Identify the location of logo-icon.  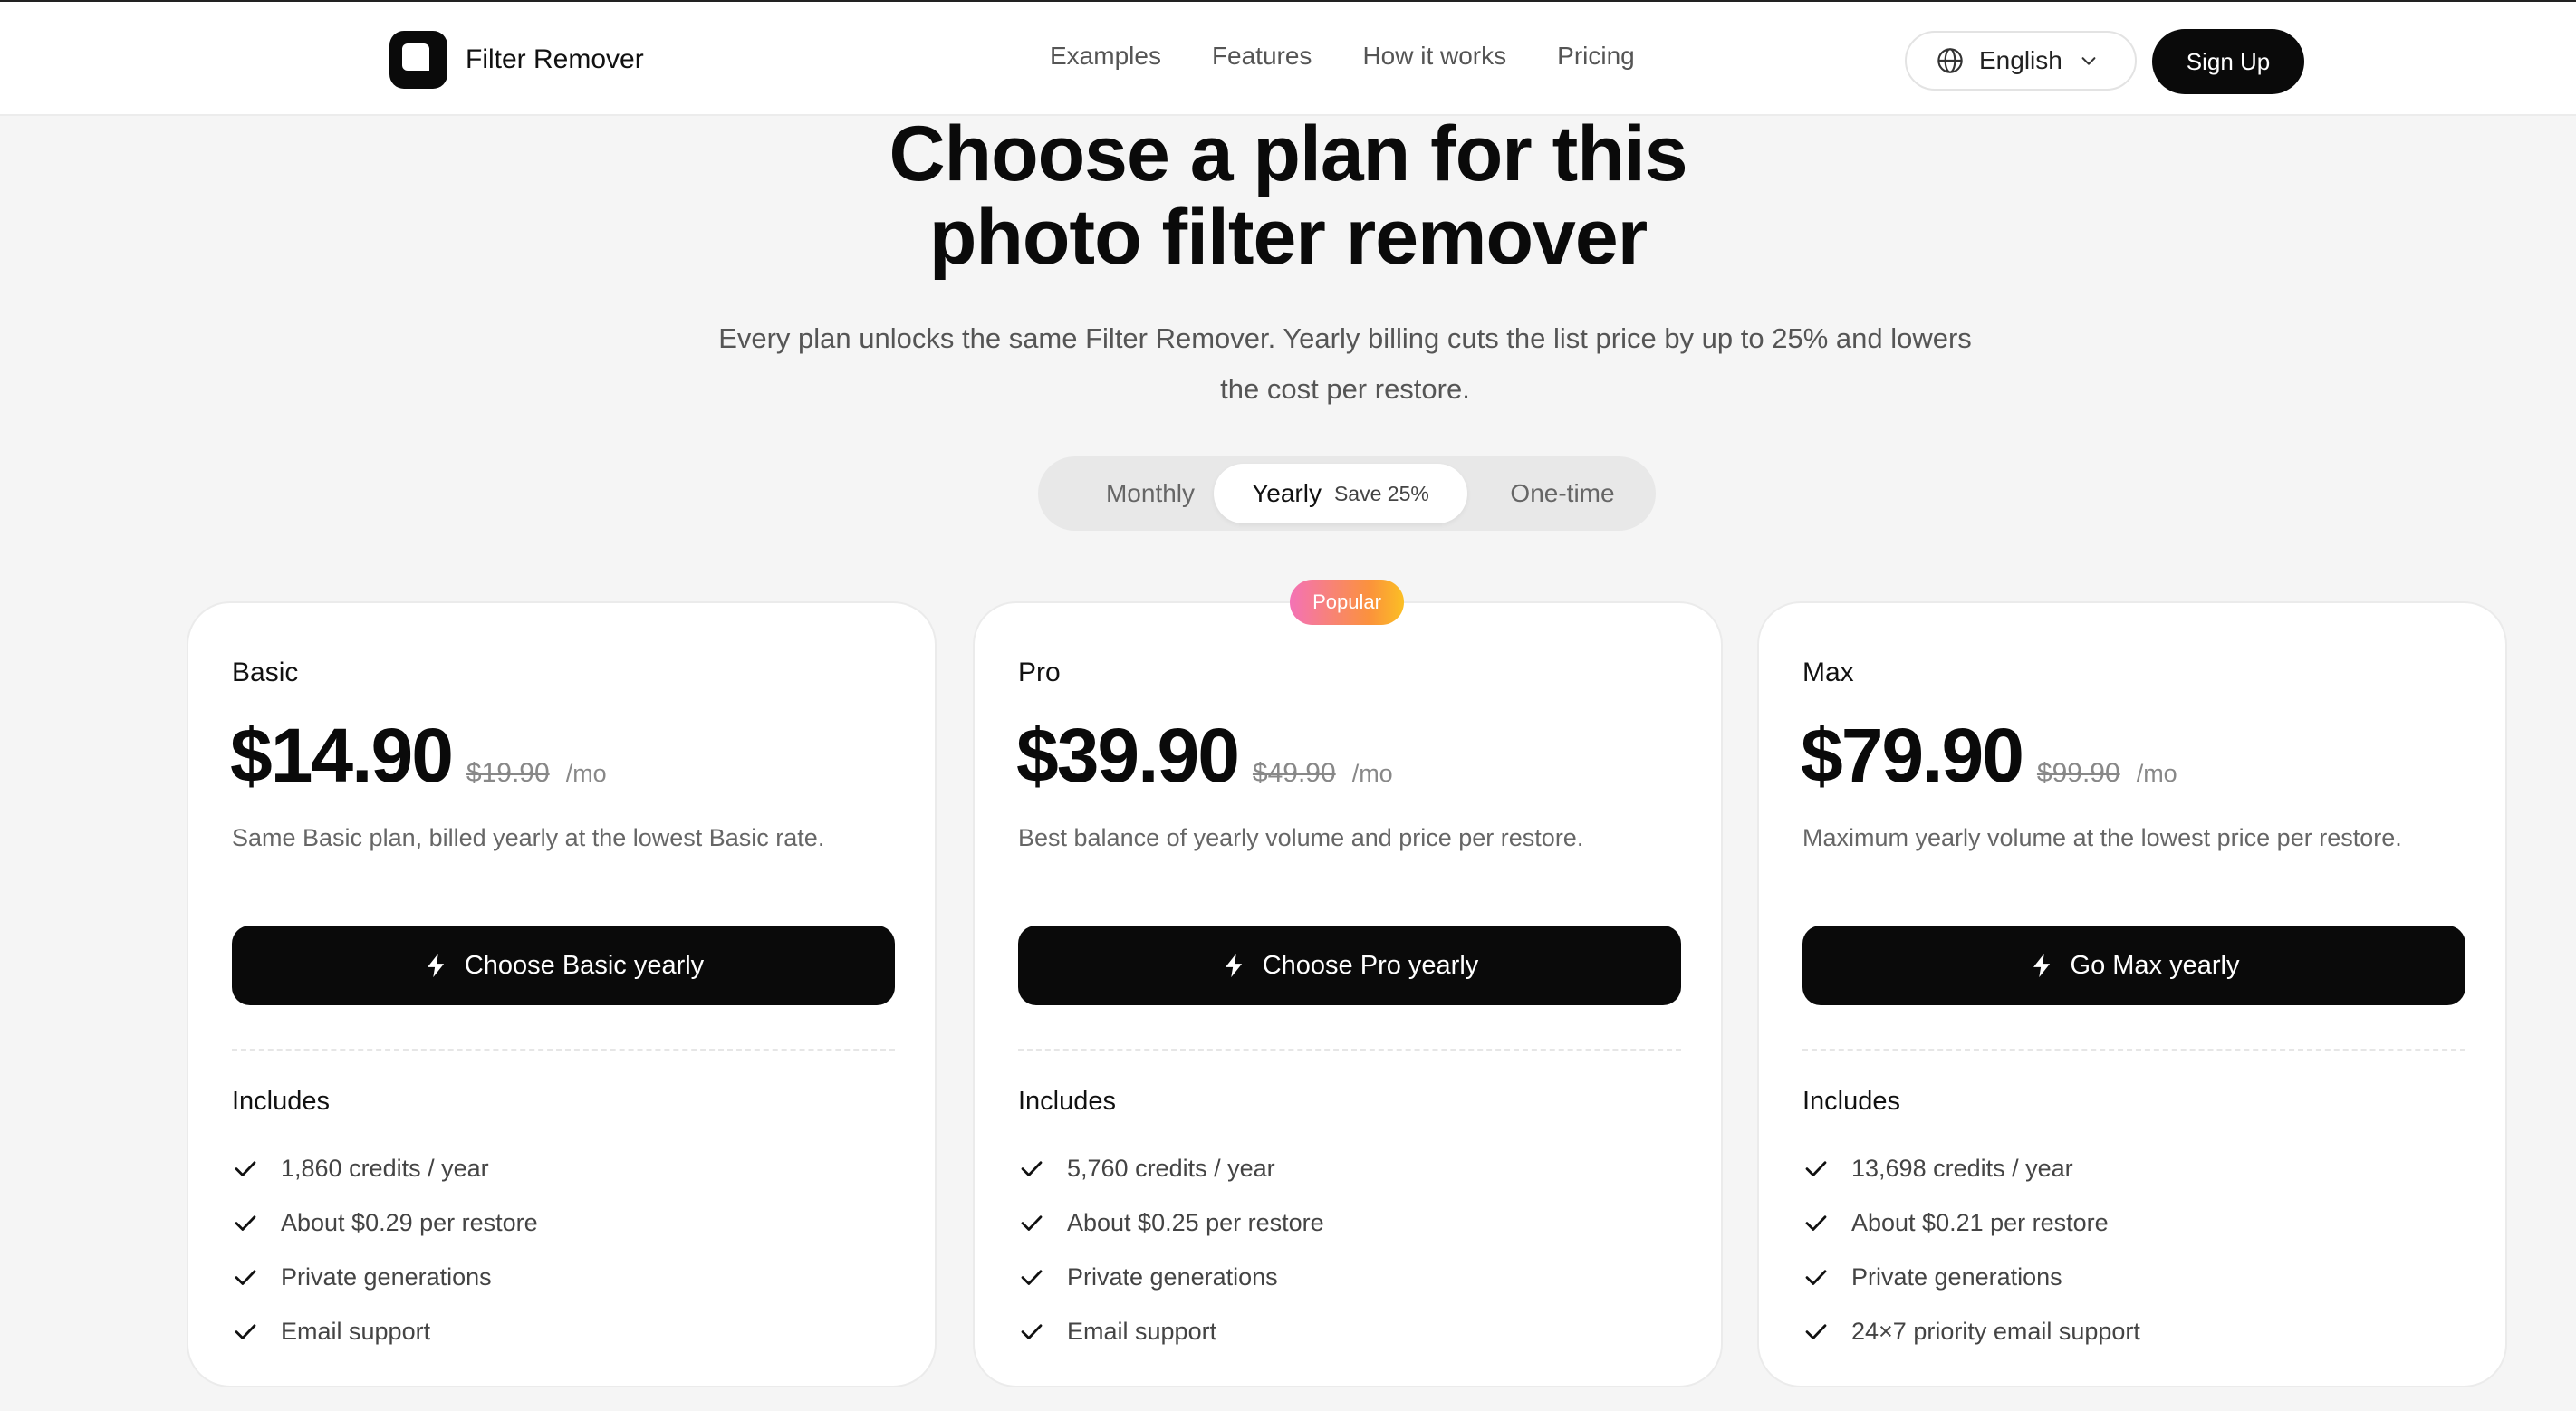
(418, 60).